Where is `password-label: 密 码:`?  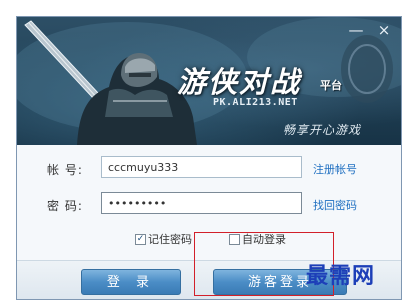 password-label: 密 码: is located at coordinates (65, 206).